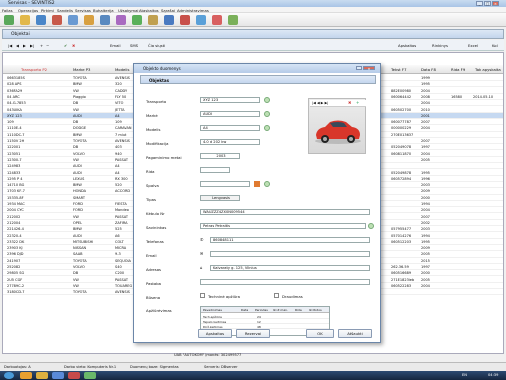 The image size is (506, 380). I want to click on rinkinys-button: Rinkinys, so click(440, 45).